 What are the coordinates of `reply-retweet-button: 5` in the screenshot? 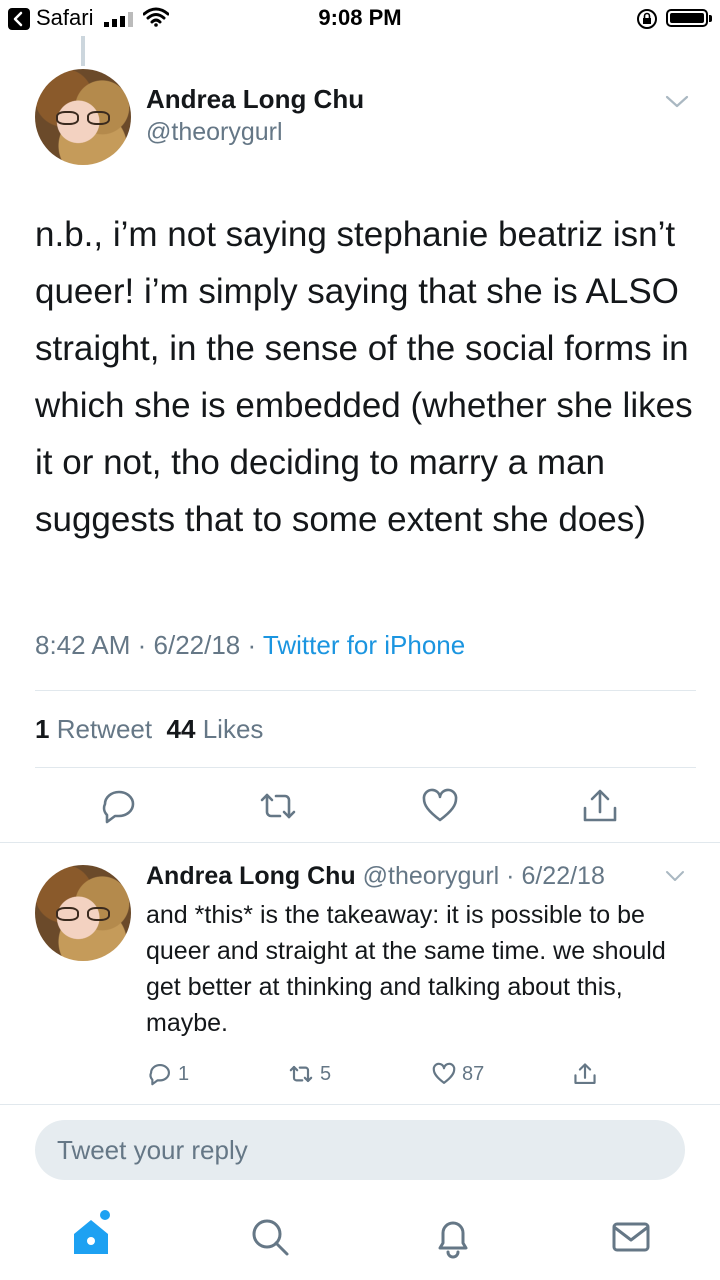 It's located at (308, 1074).